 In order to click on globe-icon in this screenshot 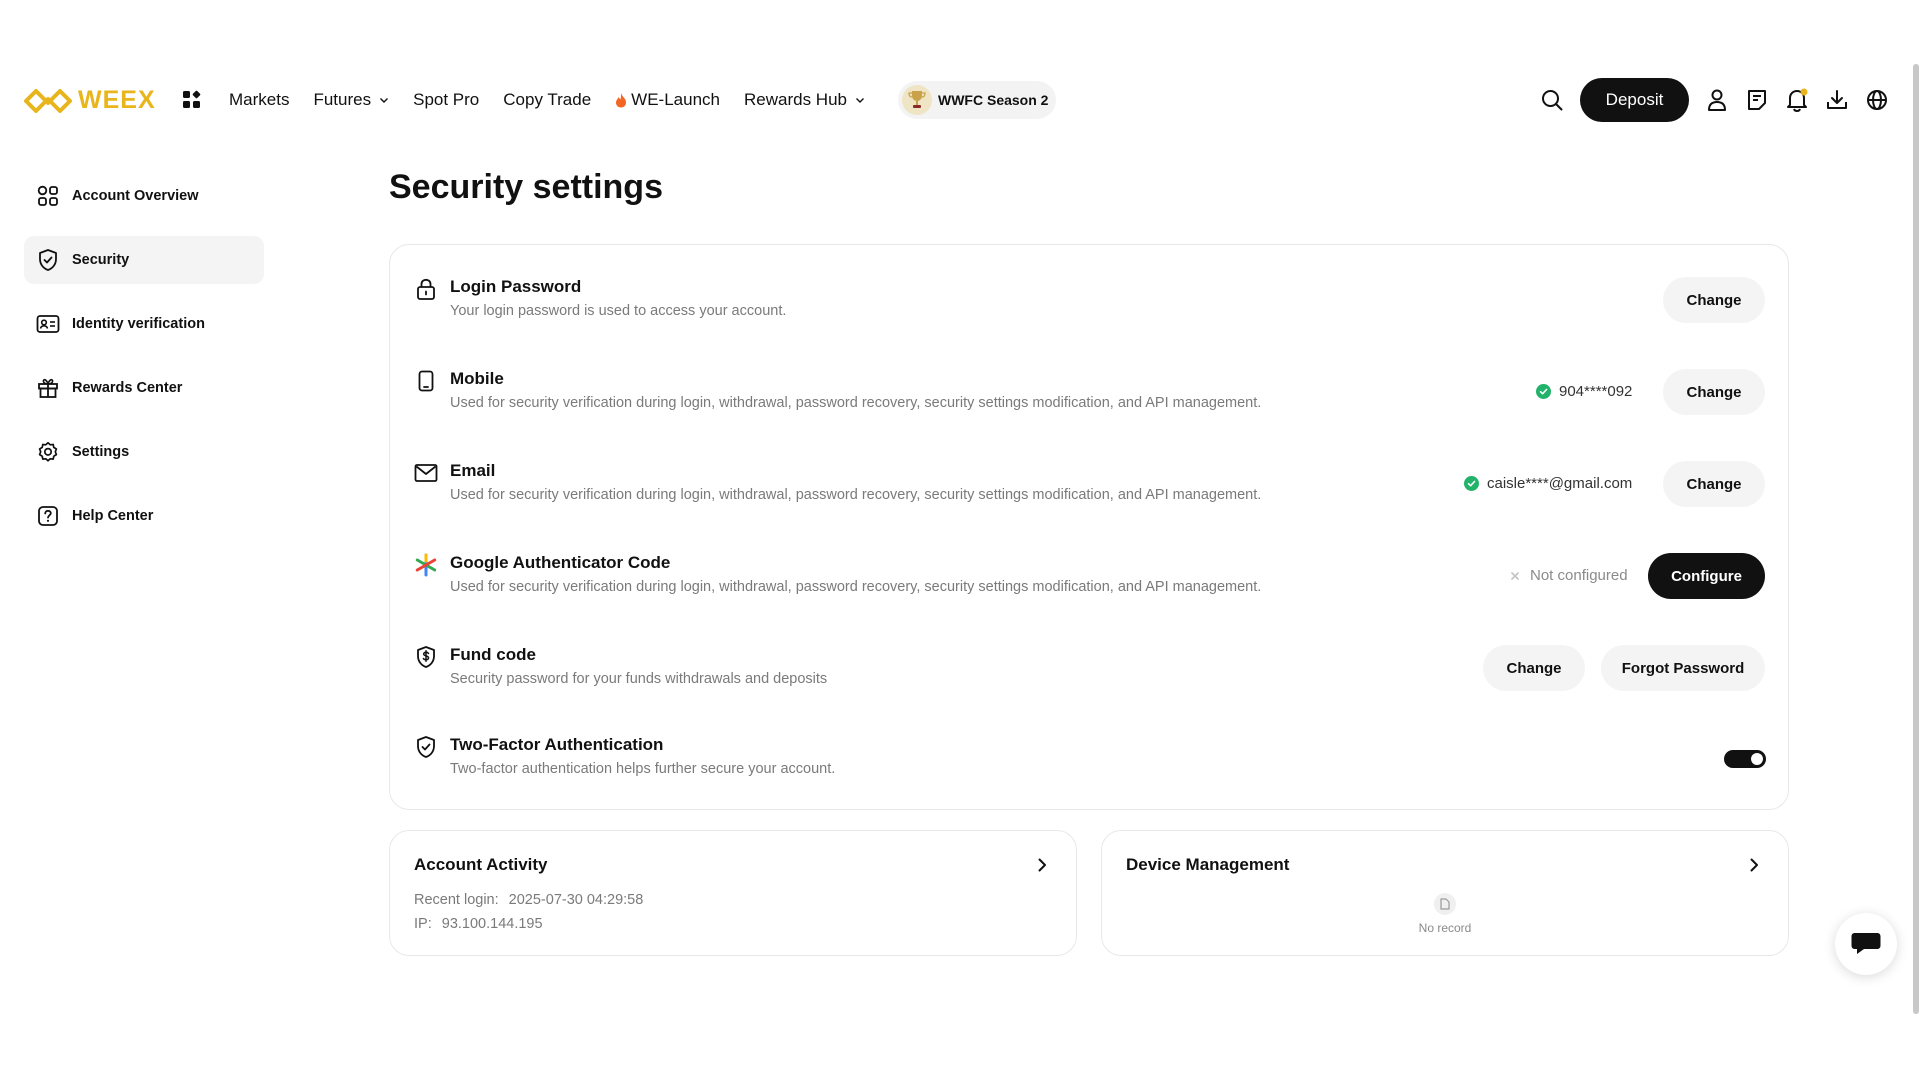, I will do `click(1877, 100)`.